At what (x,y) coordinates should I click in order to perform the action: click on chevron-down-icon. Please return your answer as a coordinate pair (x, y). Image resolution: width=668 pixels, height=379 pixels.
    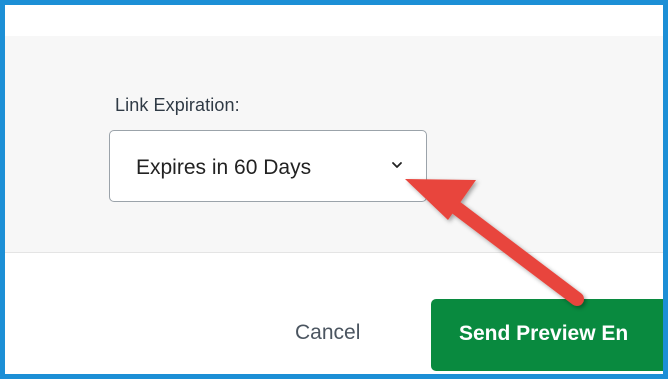
    Looking at the image, I should click on (397, 165).